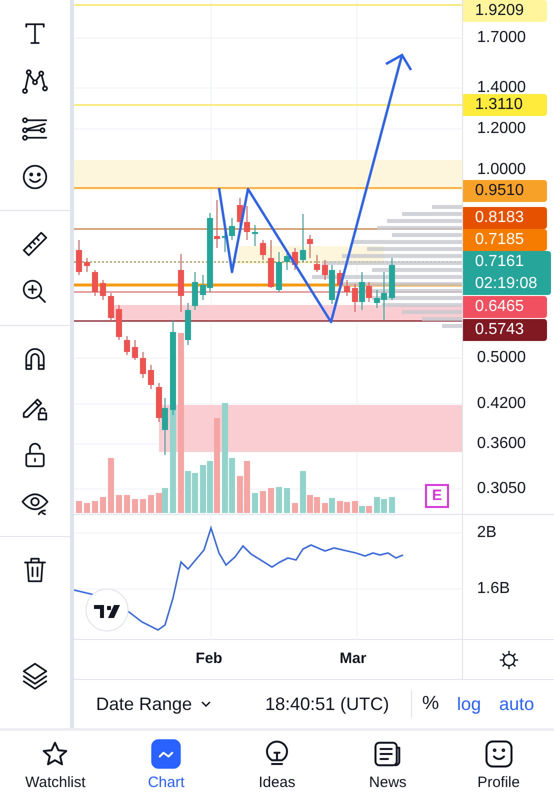 The height and width of the screenshot is (800, 554). Describe the element at coordinates (501, 358) in the screenshot. I see `price-axis-label: 0.5000` at that location.